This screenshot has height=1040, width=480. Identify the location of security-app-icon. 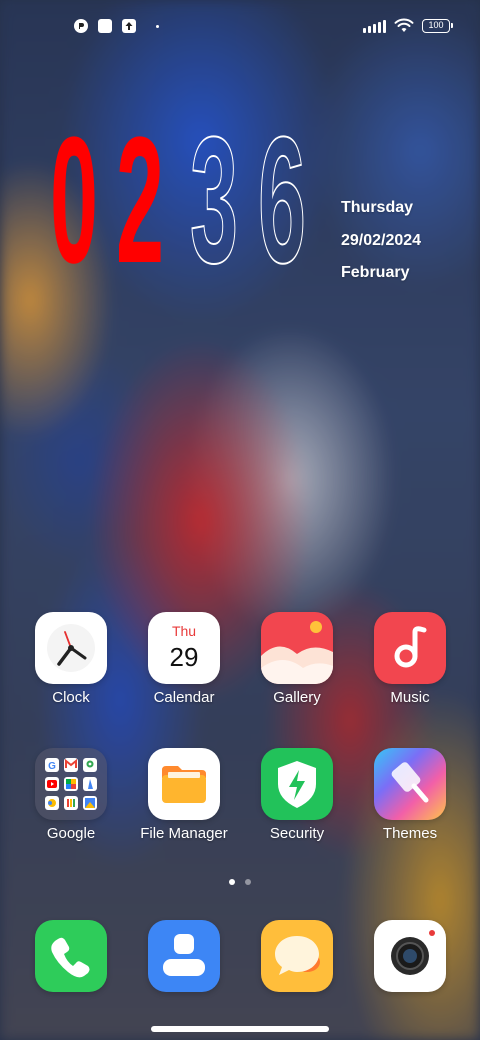
(297, 784).